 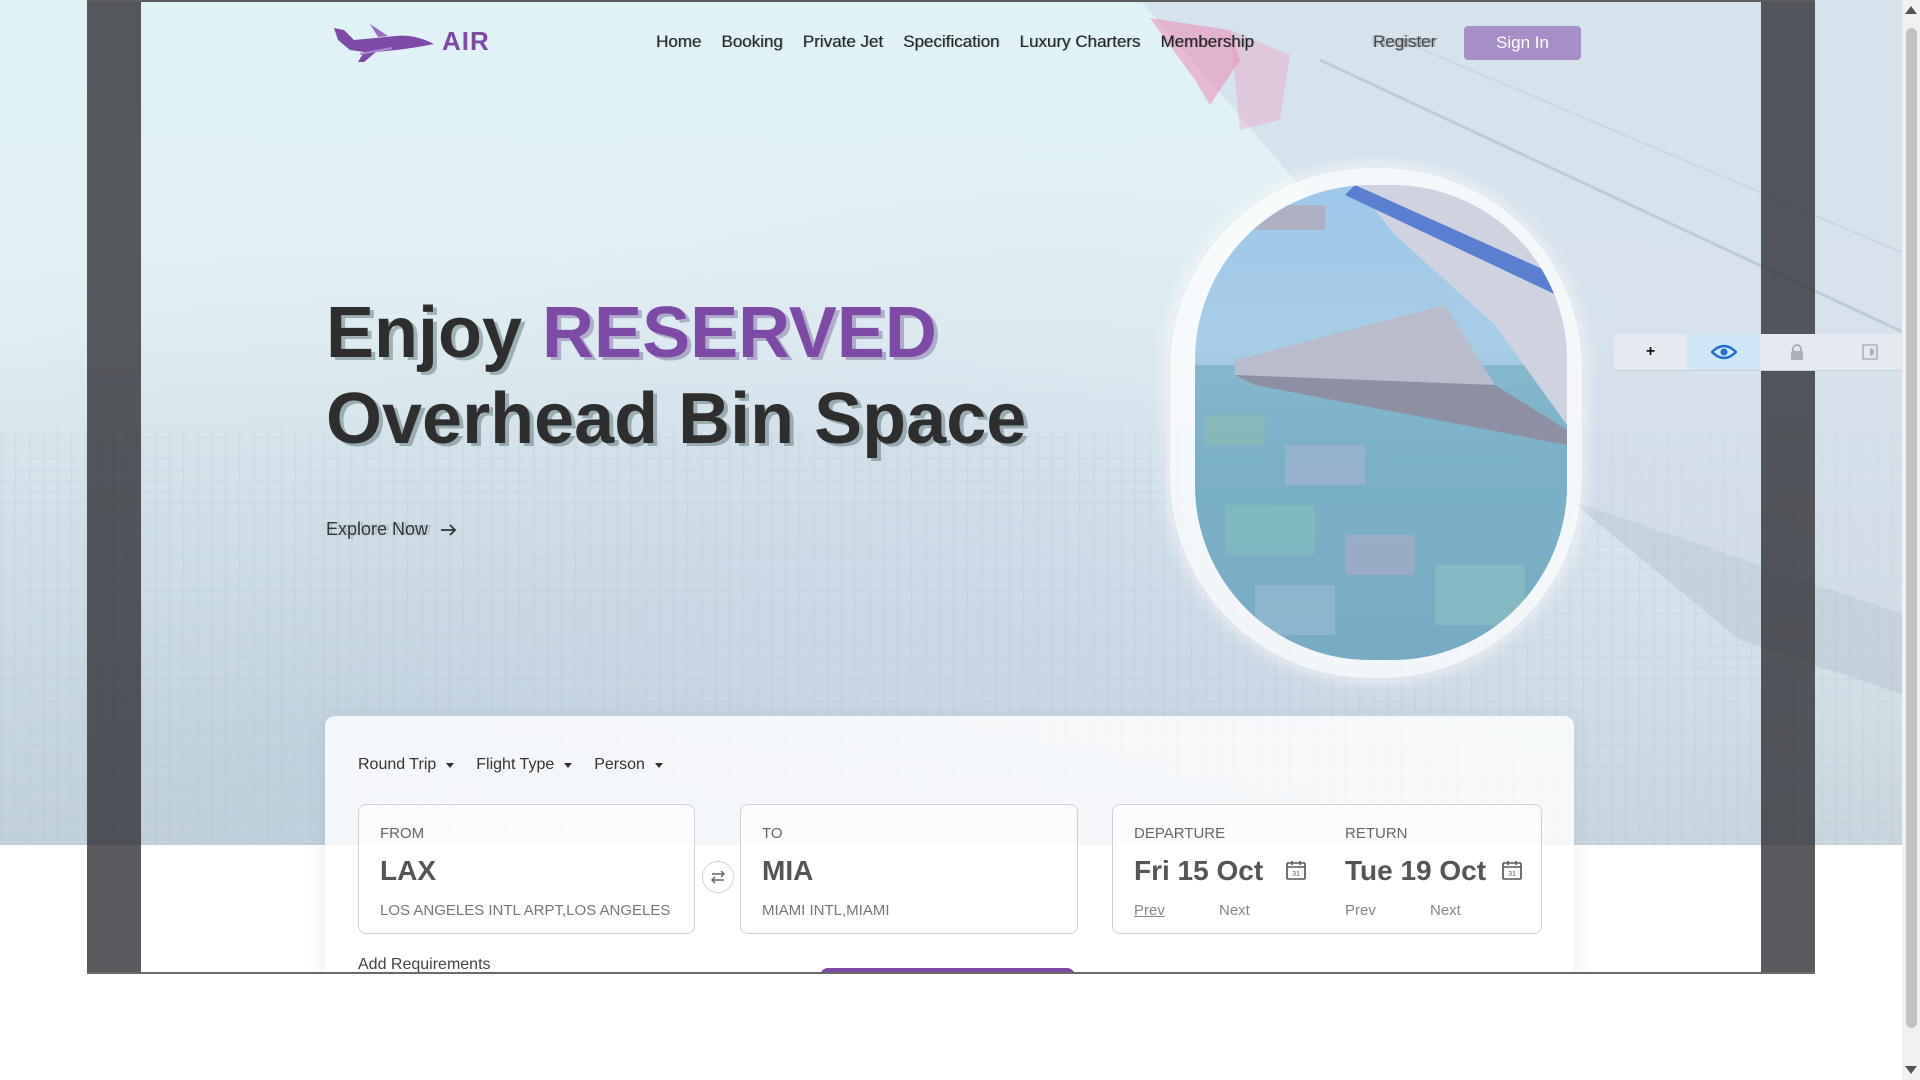 What do you see at coordinates (1911, 10) in the screenshot?
I see `scroll-up-icon` at bounding box center [1911, 10].